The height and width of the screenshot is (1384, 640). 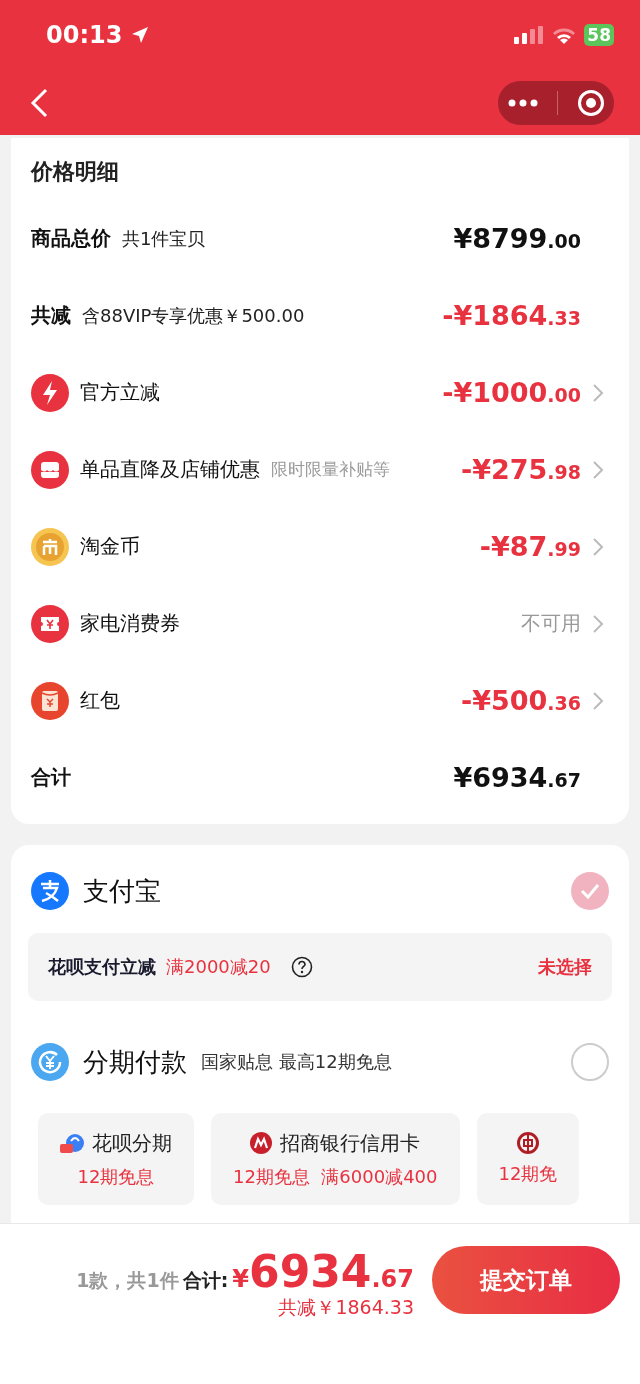 I want to click on wifi-icon, so click(x=564, y=35).